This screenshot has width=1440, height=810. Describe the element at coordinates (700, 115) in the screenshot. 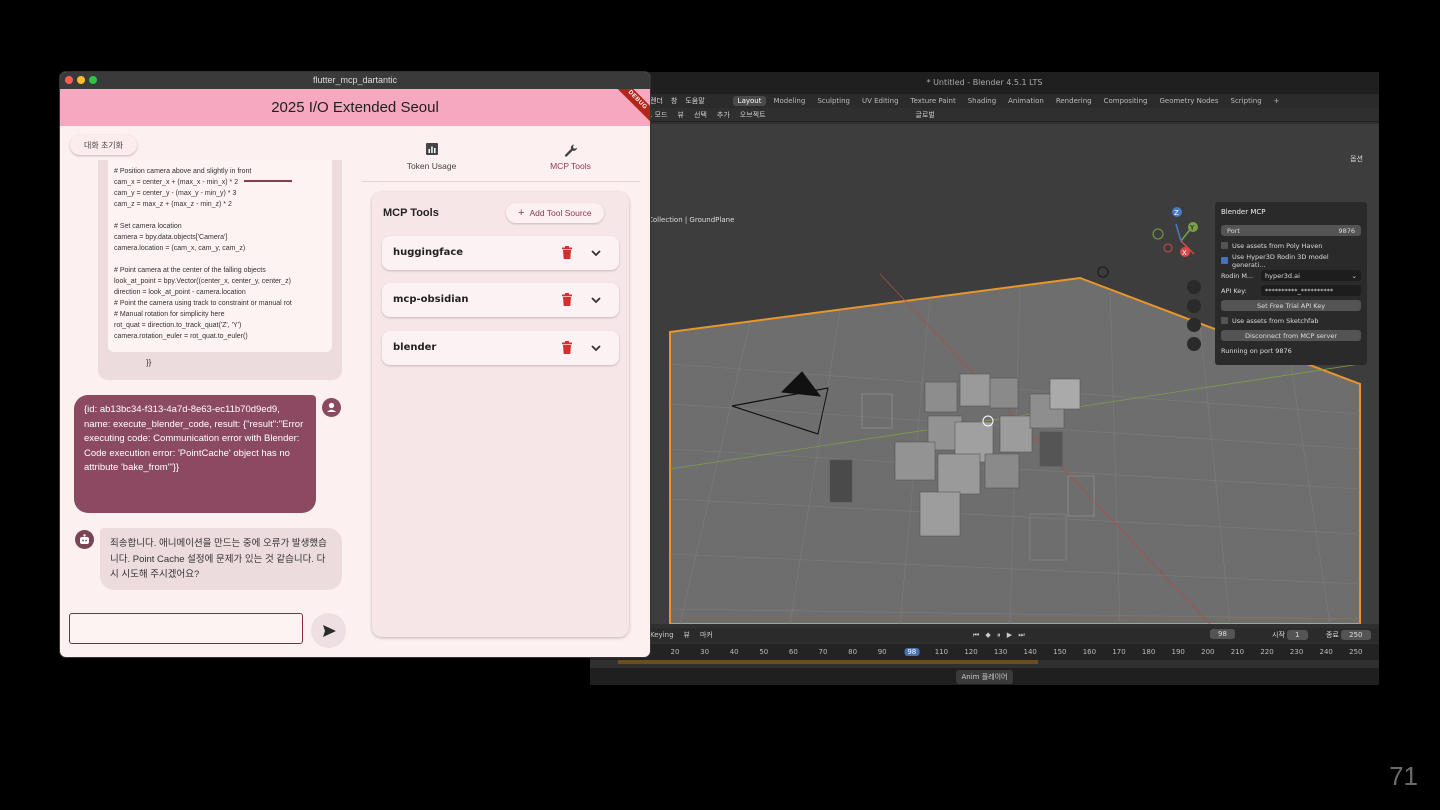

I see `select-menu: 선택` at that location.